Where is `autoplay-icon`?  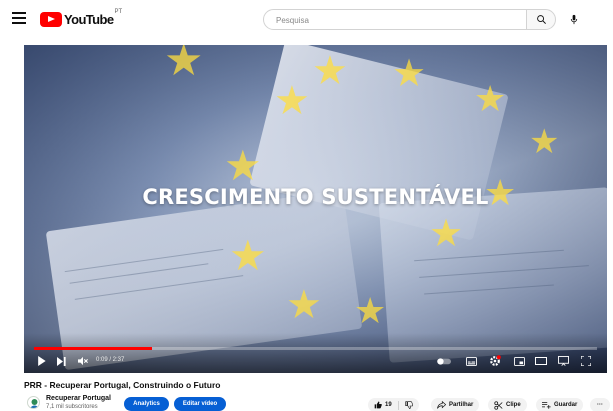
autoplay-icon is located at coordinates (444, 361).